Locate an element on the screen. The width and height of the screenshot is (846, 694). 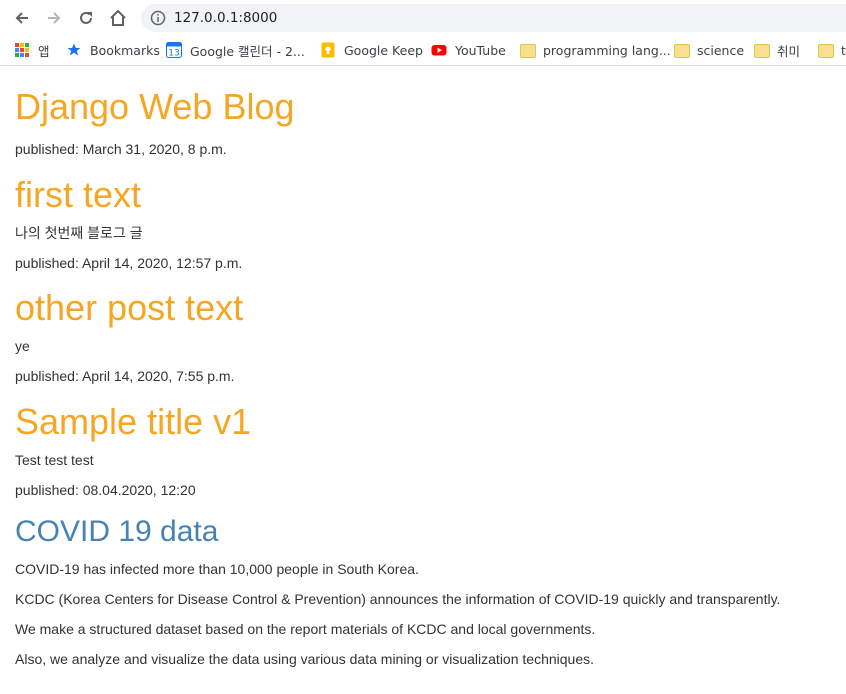
forward-arrow-icon is located at coordinates (54, 18).